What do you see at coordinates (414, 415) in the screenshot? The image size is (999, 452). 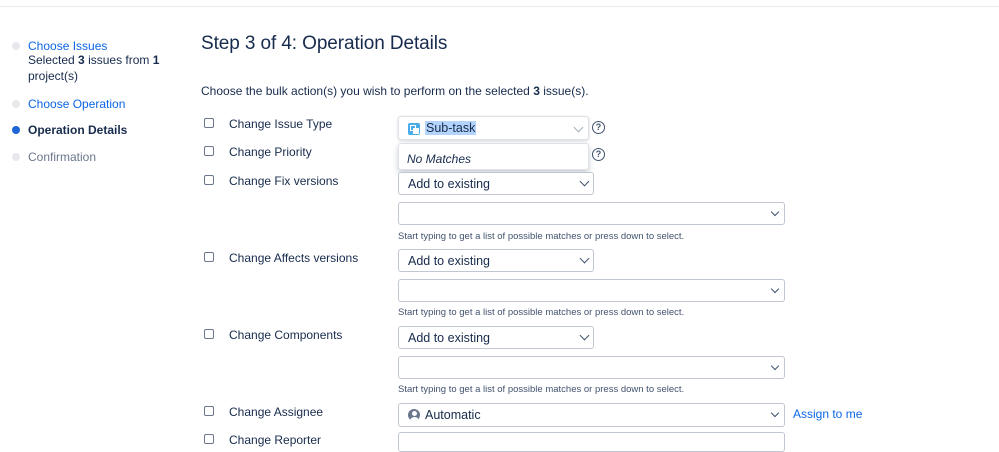 I see `user-avatar-icon` at bounding box center [414, 415].